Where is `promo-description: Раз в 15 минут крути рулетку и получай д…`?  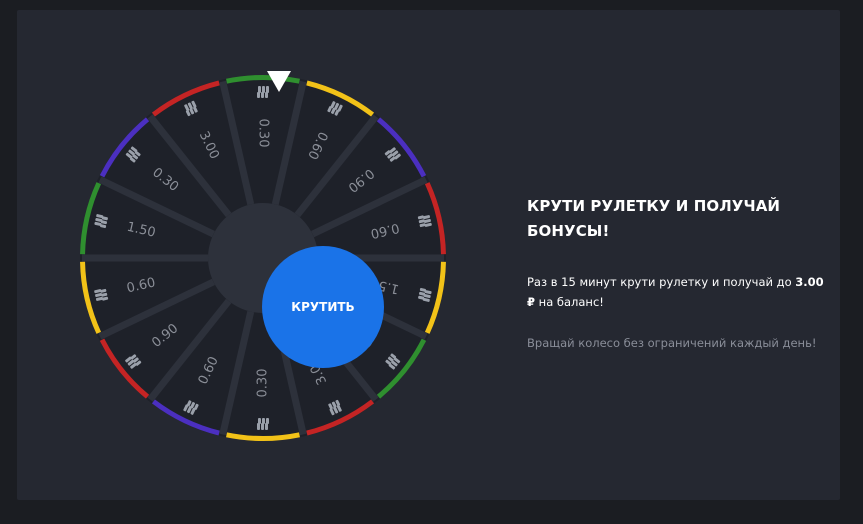 promo-description: Раз в 15 минут крути рулетку и получай д… is located at coordinates (677, 292).